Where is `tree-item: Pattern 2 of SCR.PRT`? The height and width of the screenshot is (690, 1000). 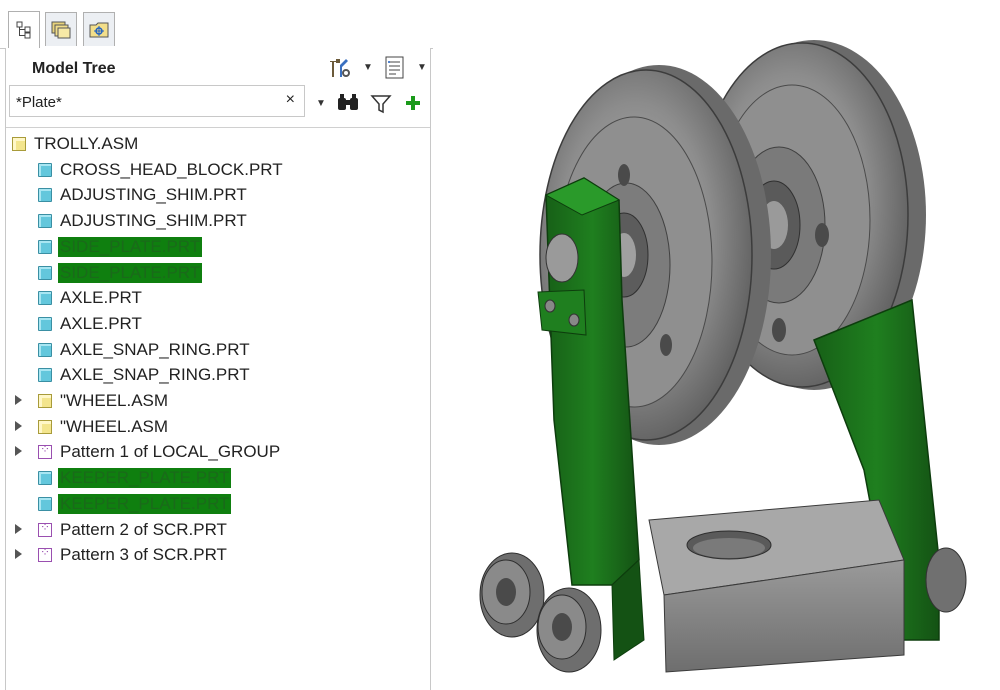 tree-item: Pattern 2 of SCR.PRT is located at coordinates (121, 530).